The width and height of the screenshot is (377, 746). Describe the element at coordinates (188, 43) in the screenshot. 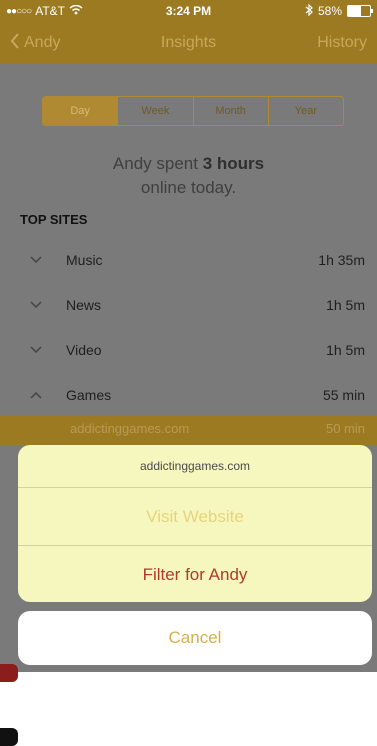

I see `nav-bar: Andy Insights History` at that location.